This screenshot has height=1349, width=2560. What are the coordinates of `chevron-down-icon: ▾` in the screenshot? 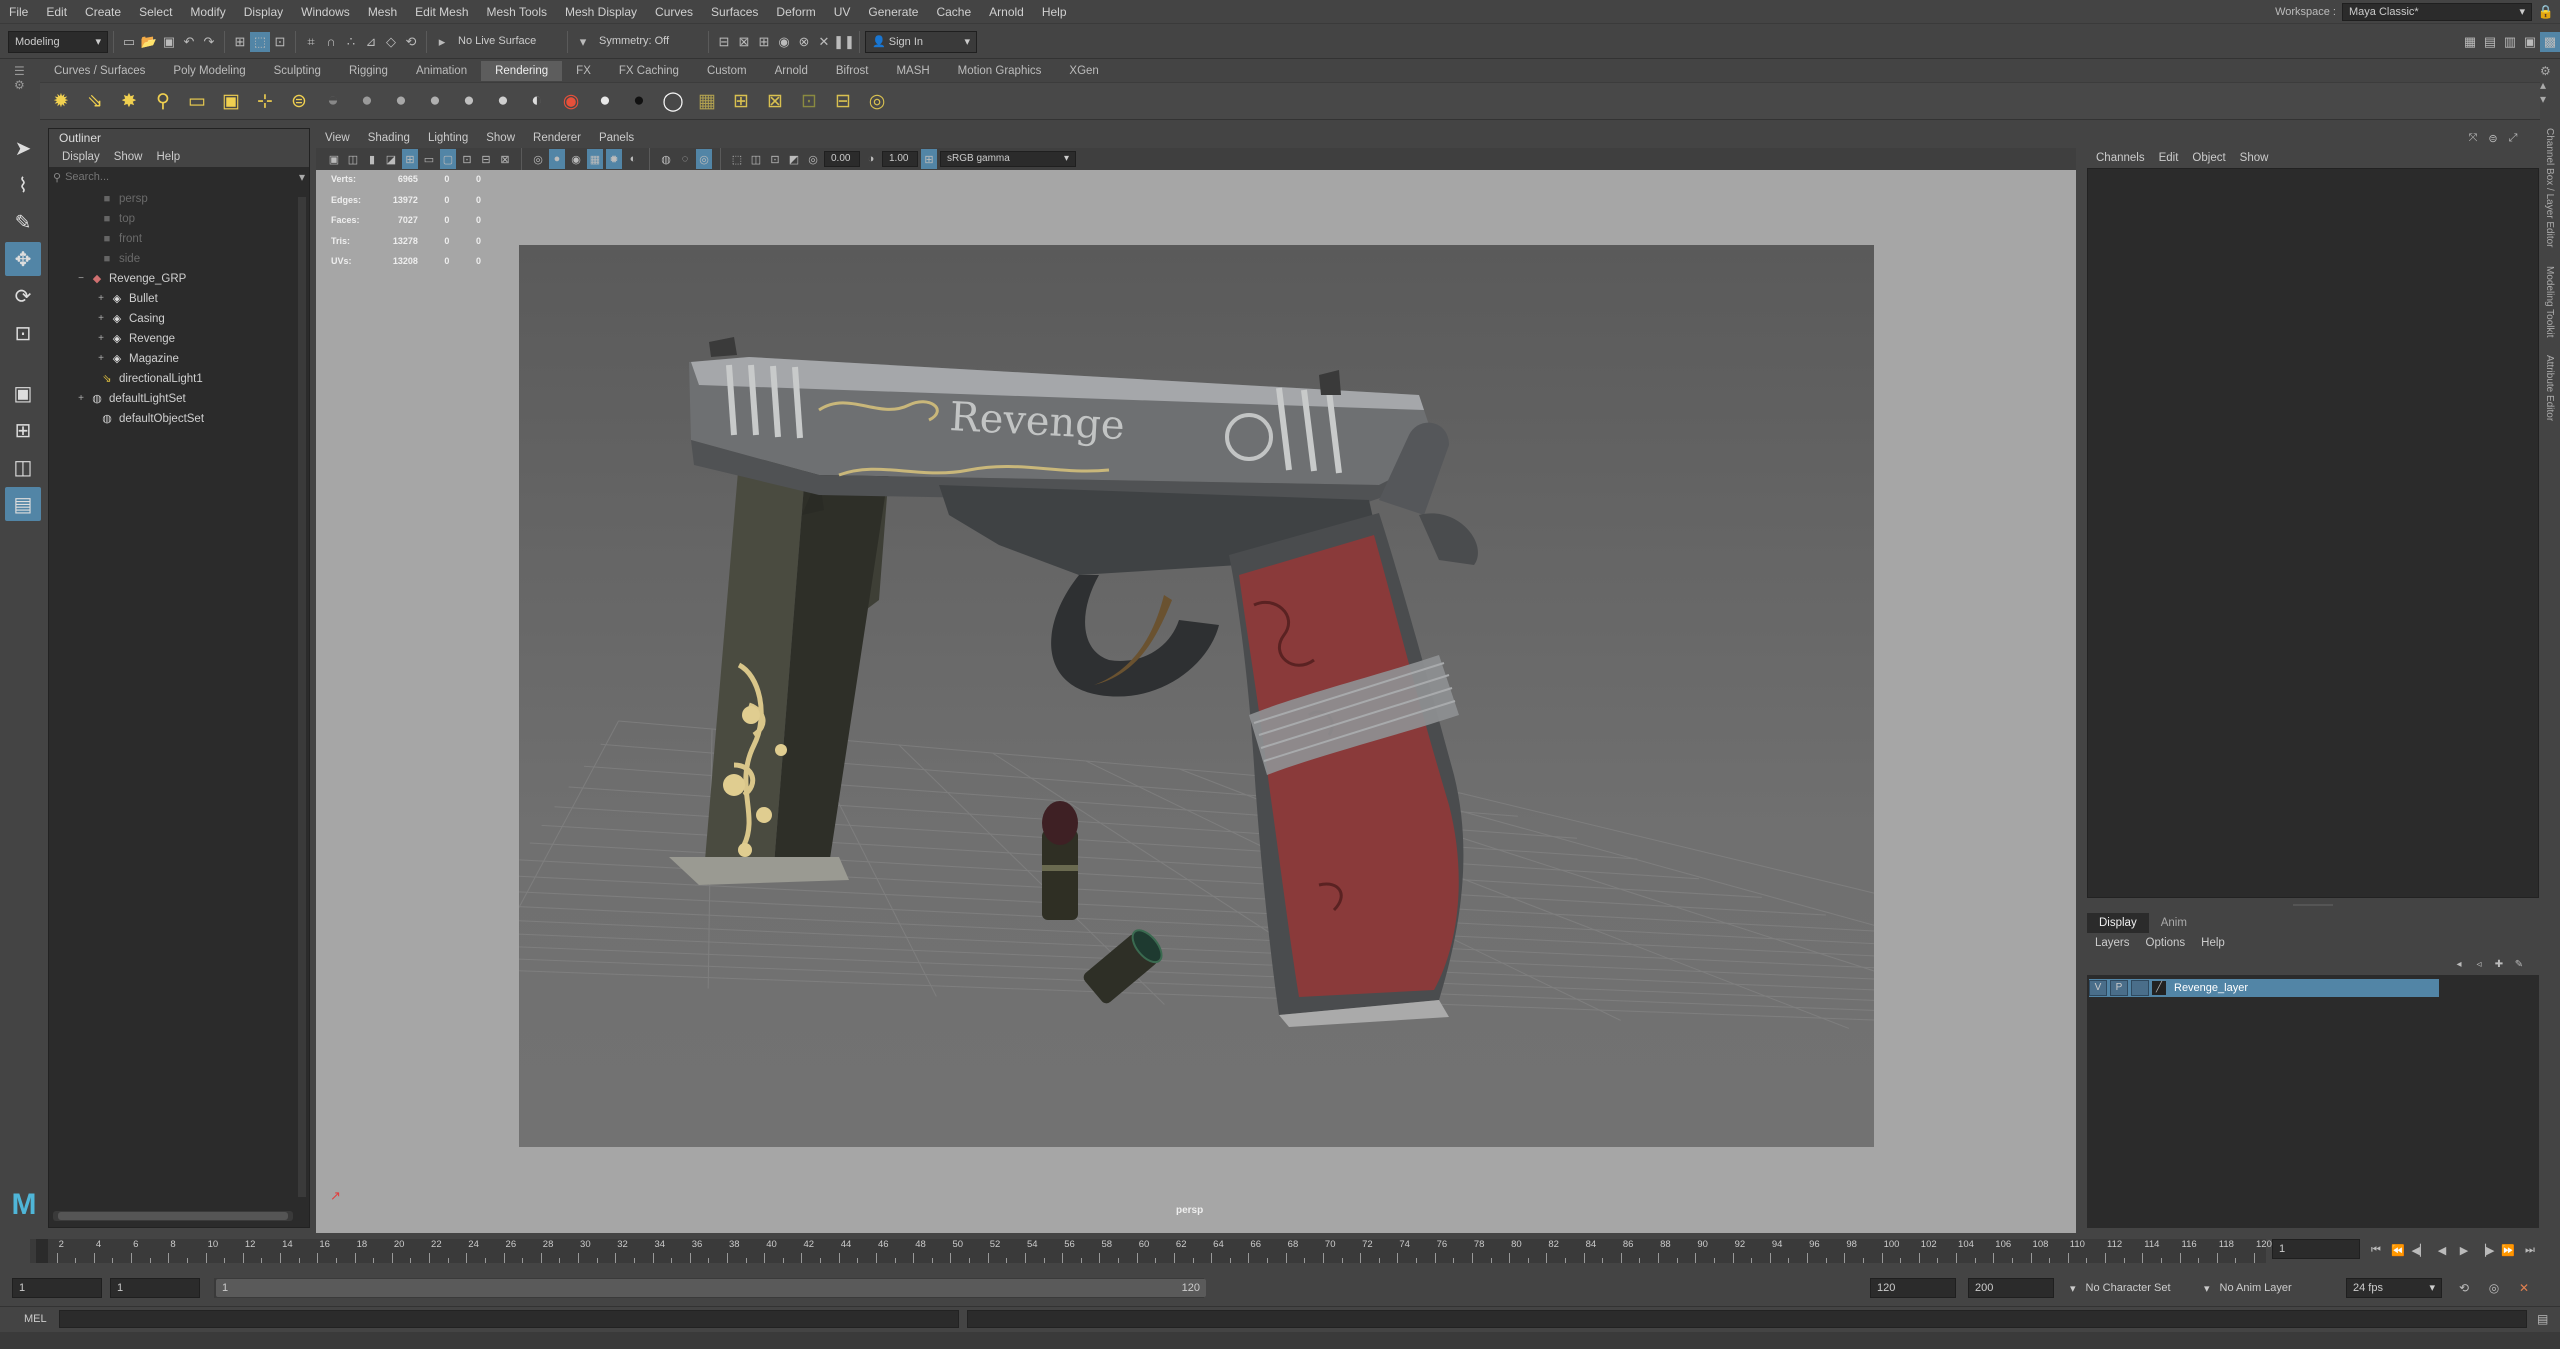 It's located at (302, 177).